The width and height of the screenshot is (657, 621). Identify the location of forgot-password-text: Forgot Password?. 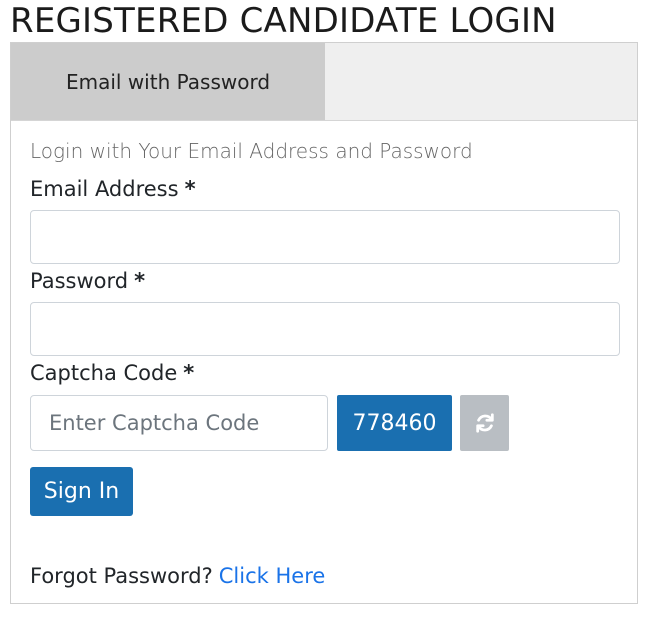
(121, 576).